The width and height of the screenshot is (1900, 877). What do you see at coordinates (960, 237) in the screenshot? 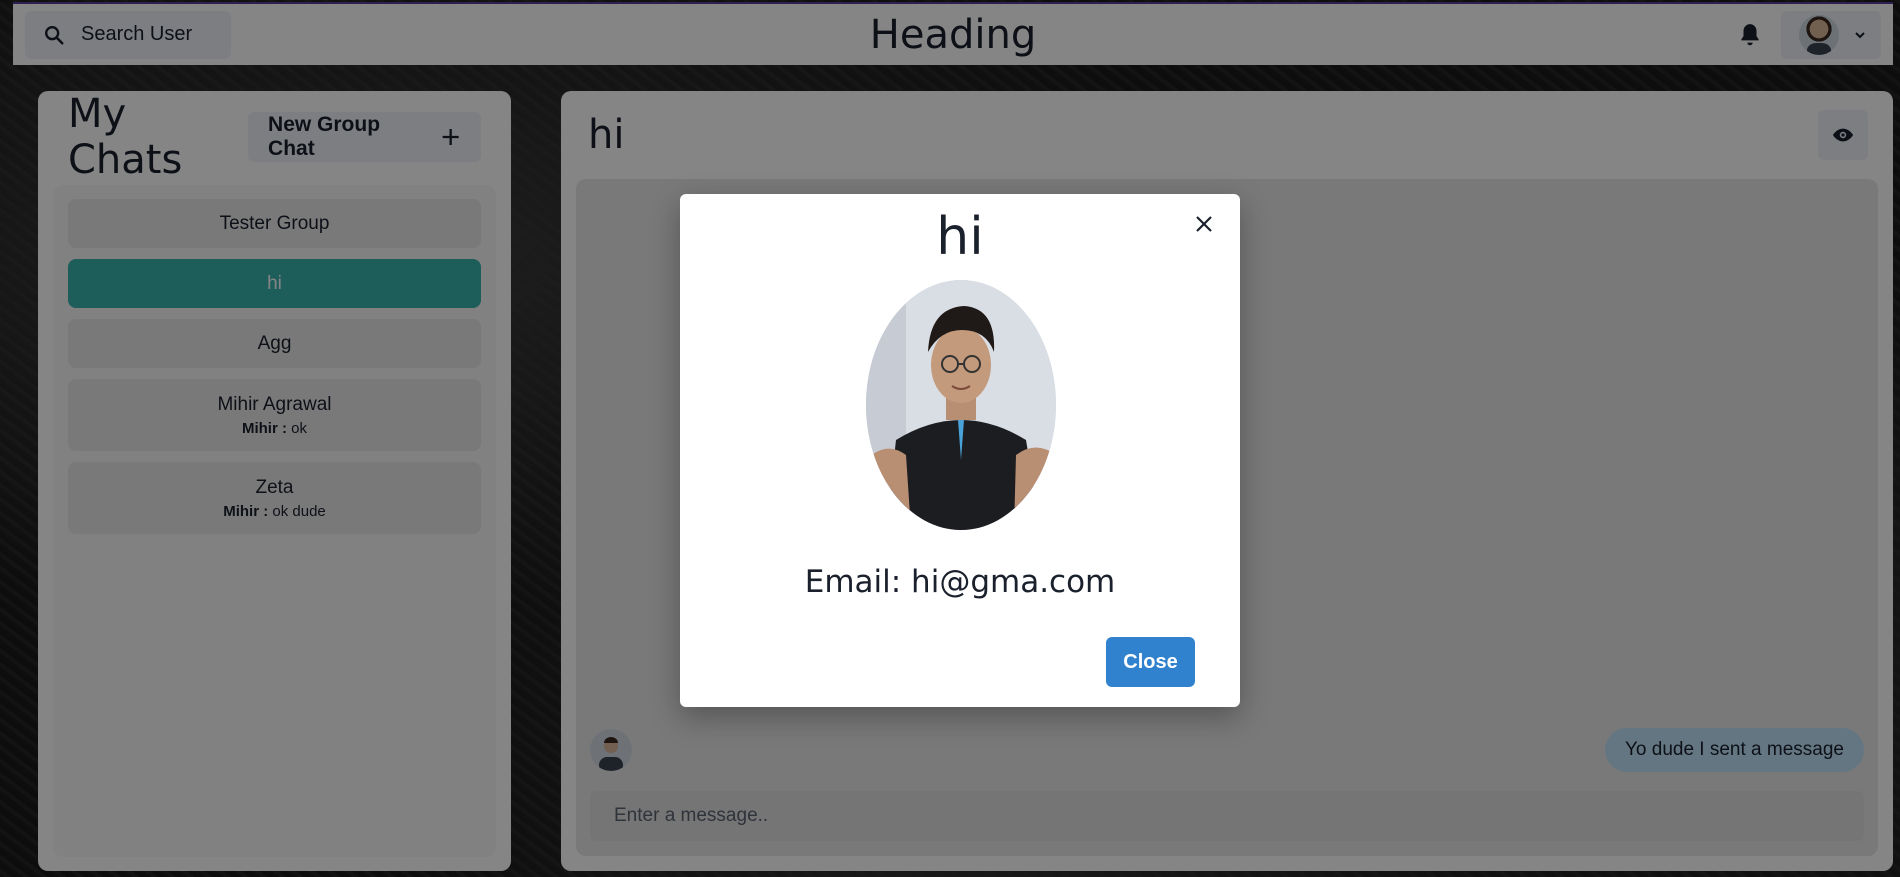
I see `modal-title: hi` at bounding box center [960, 237].